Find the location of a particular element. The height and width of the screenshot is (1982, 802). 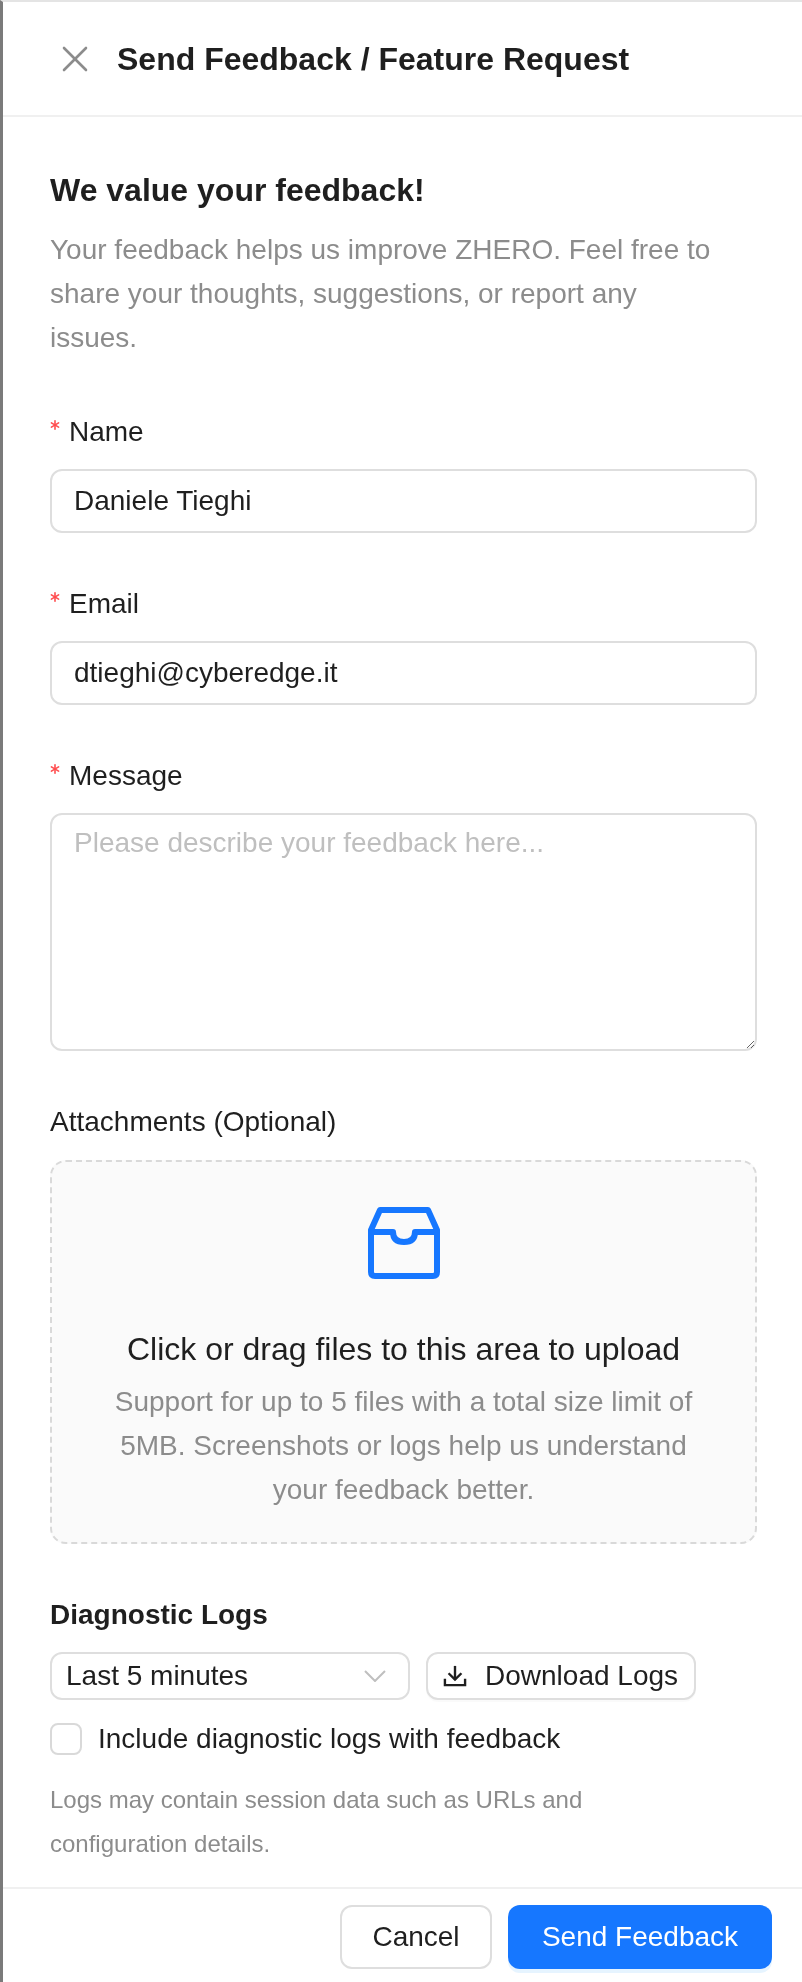

intro-heading: We value your feedback! is located at coordinates (238, 190).